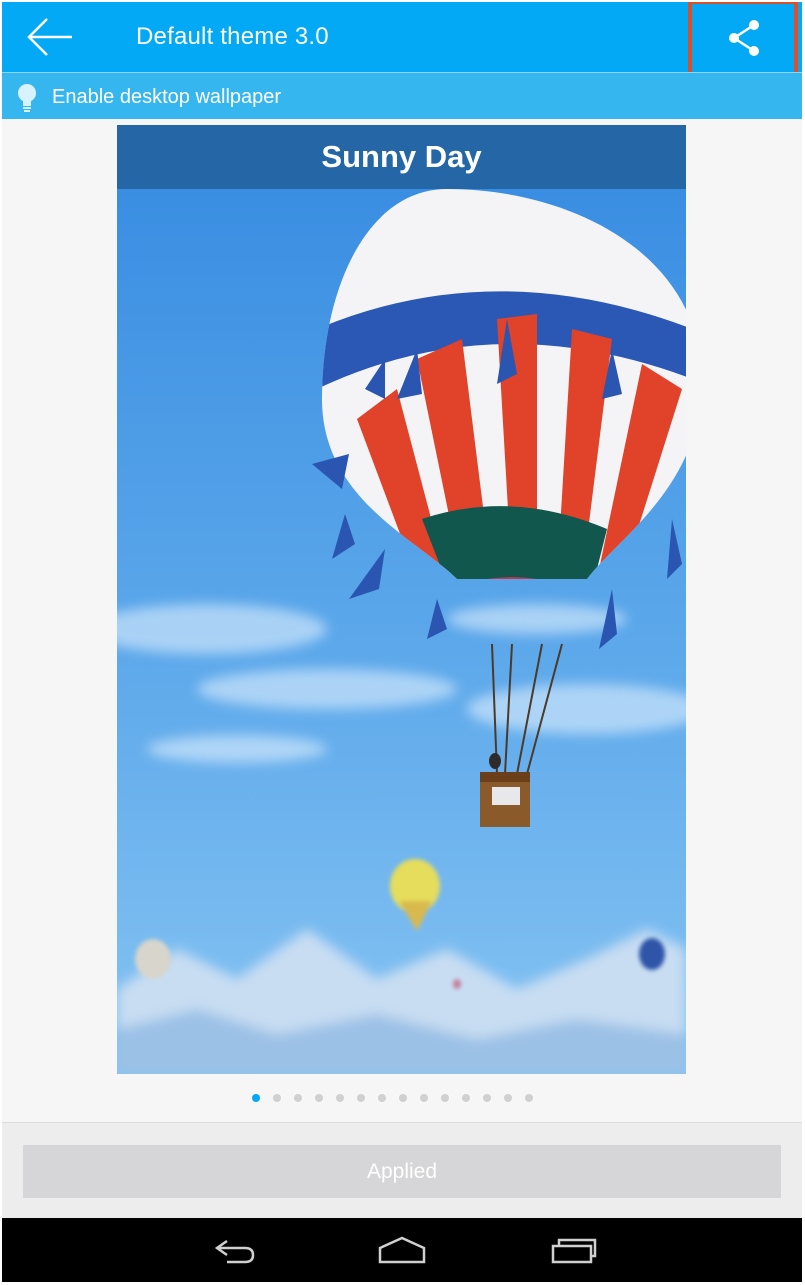 The width and height of the screenshot is (805, 1285). I want to click on arrow-left-icon, so click(49, 37).